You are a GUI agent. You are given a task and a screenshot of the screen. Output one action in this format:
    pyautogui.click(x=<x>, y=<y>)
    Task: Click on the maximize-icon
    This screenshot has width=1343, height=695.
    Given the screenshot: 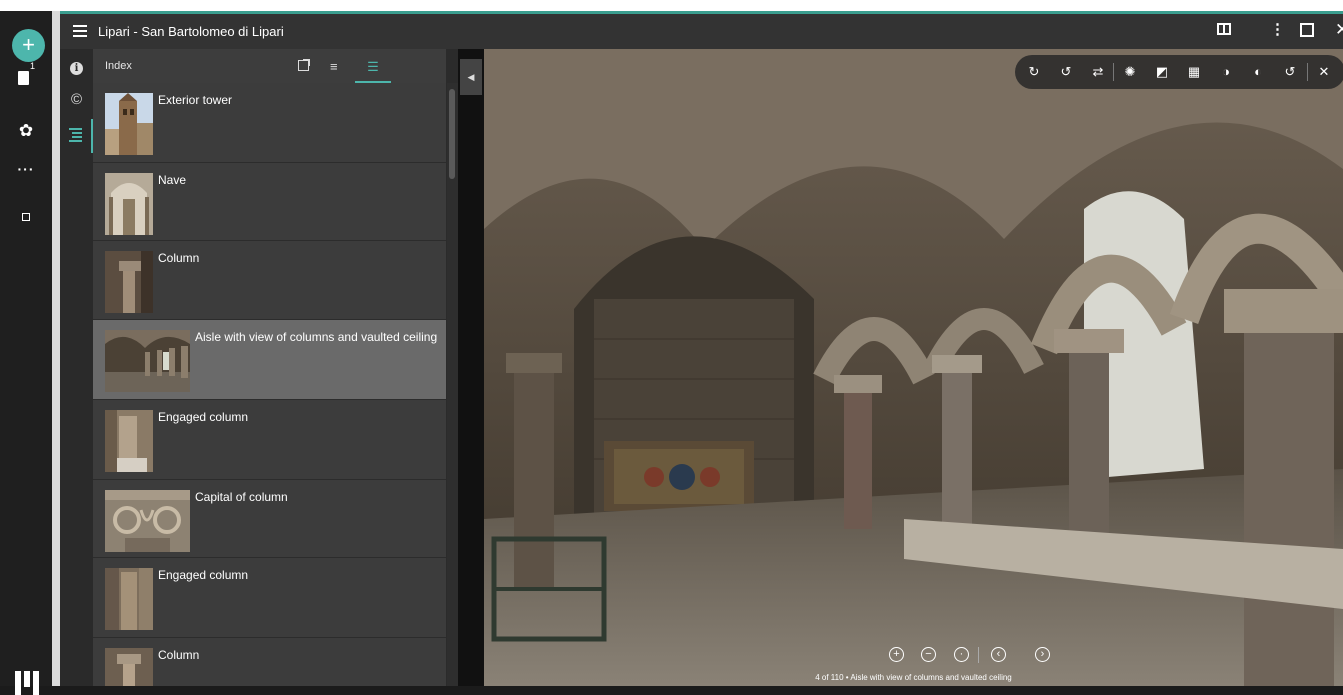 What is the action you would take?
    pyautogui.click(x=1307, y=30)
    